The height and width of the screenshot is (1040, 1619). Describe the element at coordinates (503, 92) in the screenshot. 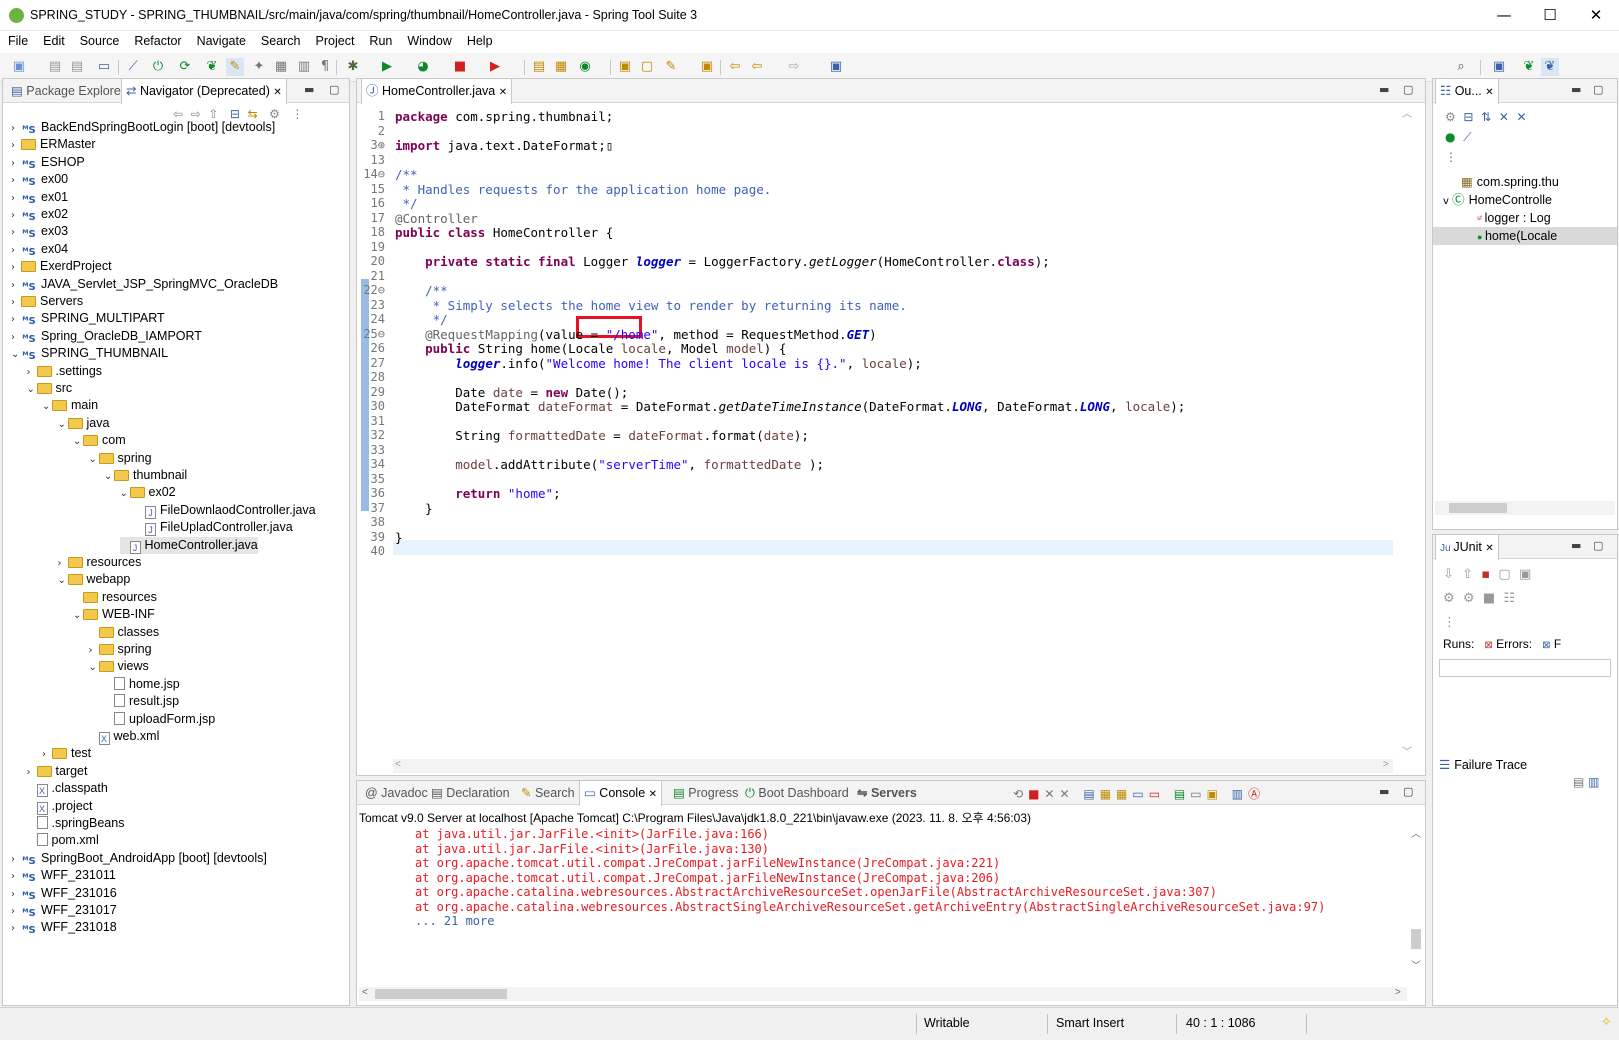

I see `close-icon: ✕` at that location.